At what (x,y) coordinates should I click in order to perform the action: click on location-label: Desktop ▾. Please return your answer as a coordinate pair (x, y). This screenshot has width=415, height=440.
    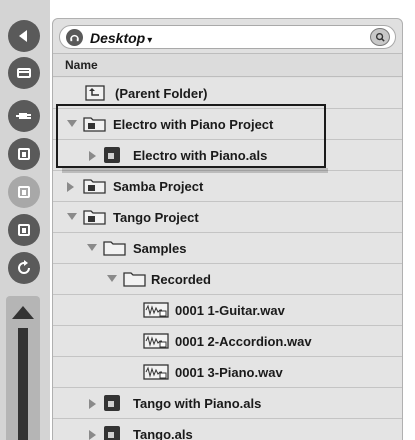
    Looking at the image, I should click on (121, 39).